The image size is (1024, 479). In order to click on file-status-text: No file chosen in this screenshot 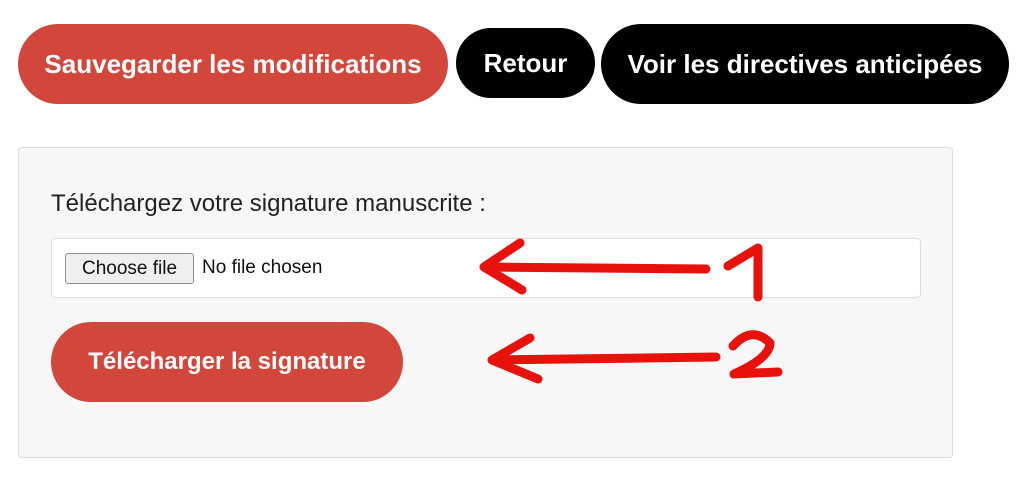, I will do `click(262, 267)`.